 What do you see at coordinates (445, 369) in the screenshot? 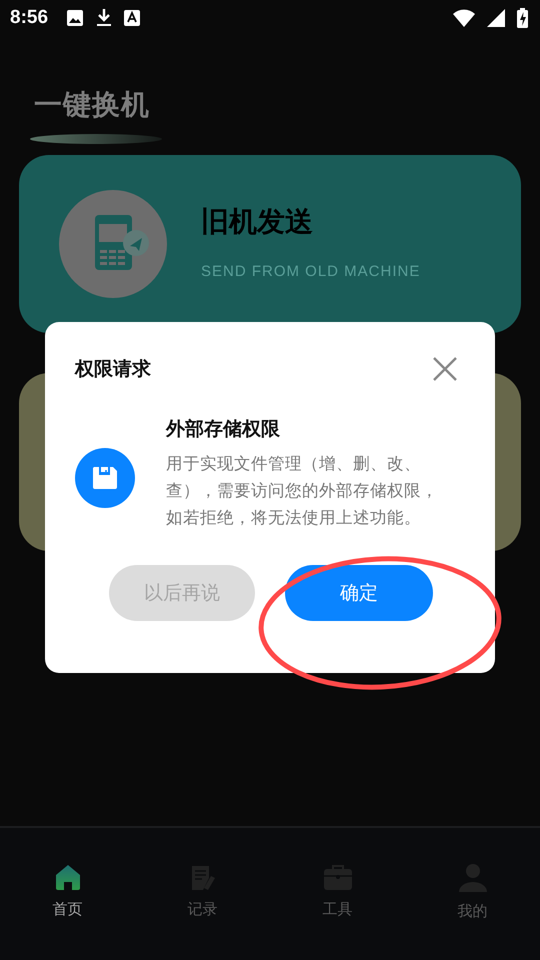
I see `close-icon` at bounding box center [445, 369].